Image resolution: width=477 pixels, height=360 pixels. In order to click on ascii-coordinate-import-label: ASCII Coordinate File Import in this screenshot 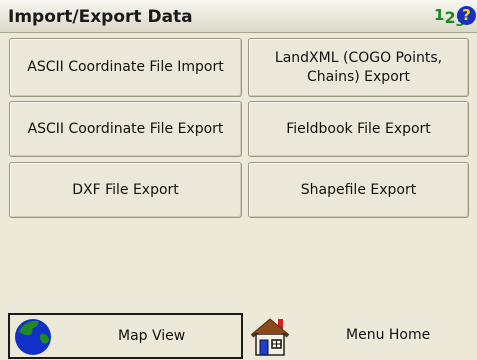, I will do `click(125, 67)`.